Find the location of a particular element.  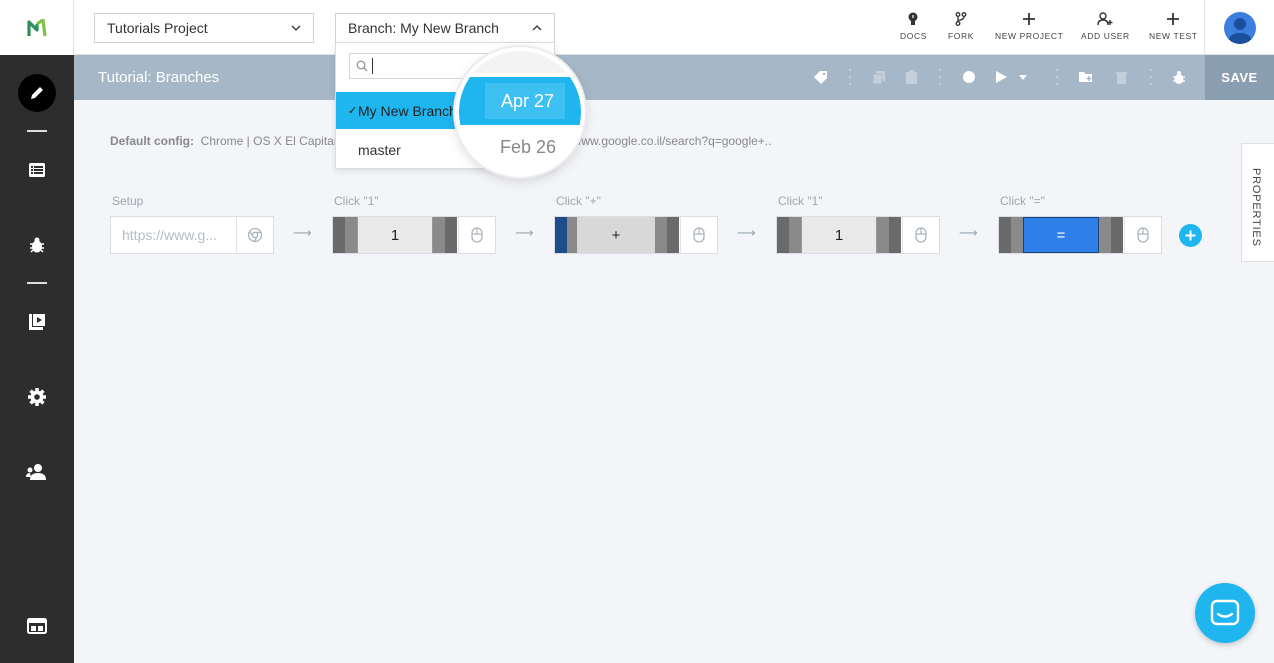

click-step: = is located at coordinates (1080, 235).